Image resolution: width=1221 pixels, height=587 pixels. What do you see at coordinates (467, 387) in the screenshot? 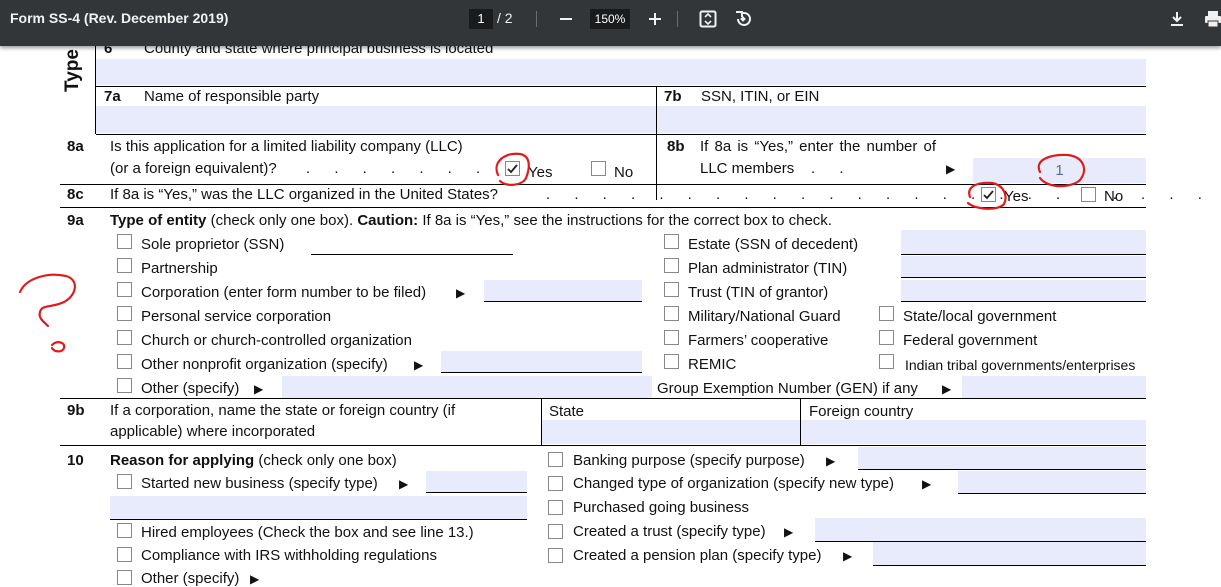
I see `other-specify-field` at bounding box center [467, 387].